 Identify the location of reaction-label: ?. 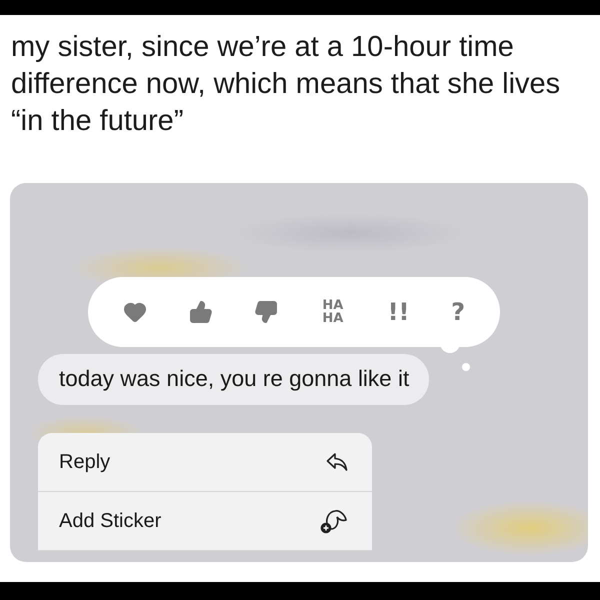
(458, 312).